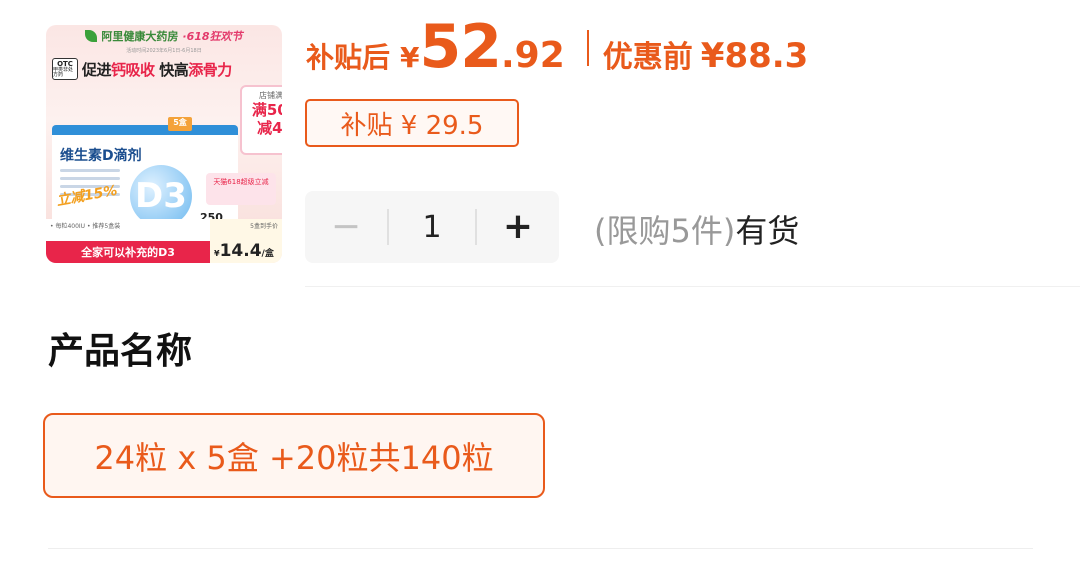 This screenshot has height=577, width=1080. I want to click on section-title: 产品名称, so click(120, 351).